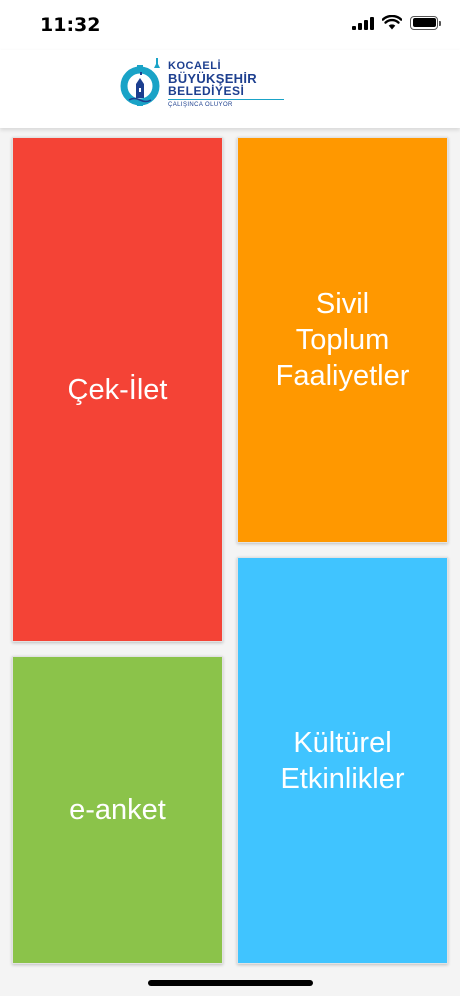 This screenshot has width=460, height=996. I want to click on home-indicator, so click(230, 983).